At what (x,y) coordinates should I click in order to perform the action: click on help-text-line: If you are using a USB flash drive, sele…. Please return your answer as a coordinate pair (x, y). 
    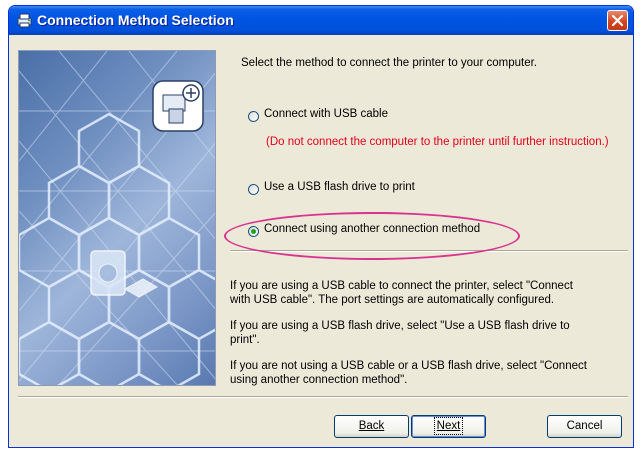
    Looking at the image, I should click on (400, 326).